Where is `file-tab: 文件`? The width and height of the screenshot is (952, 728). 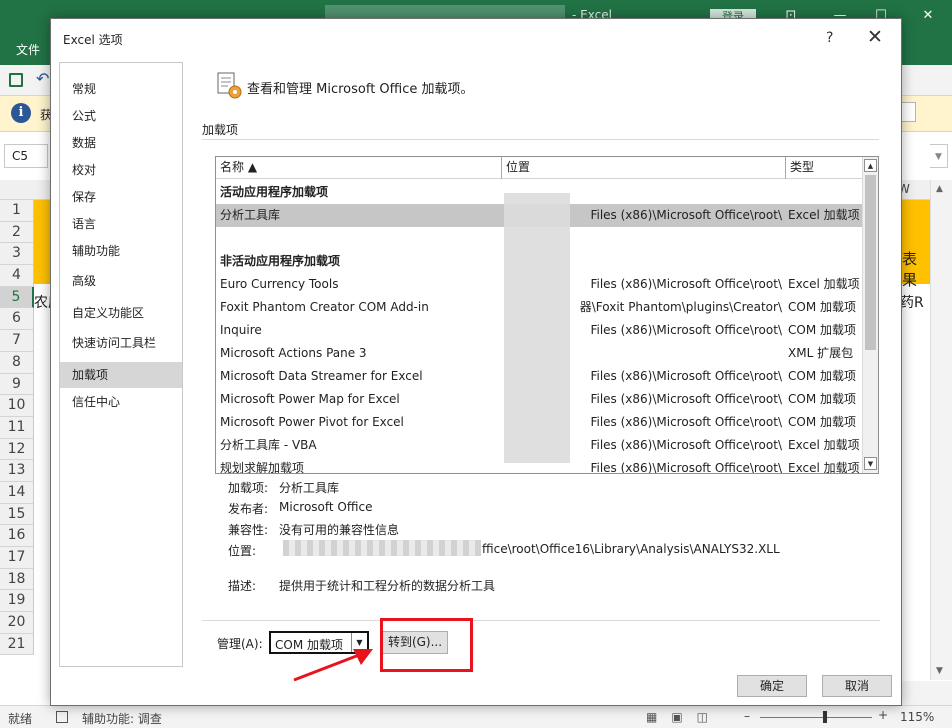
file-tab: 文件 is located at coordinates (28, 49).